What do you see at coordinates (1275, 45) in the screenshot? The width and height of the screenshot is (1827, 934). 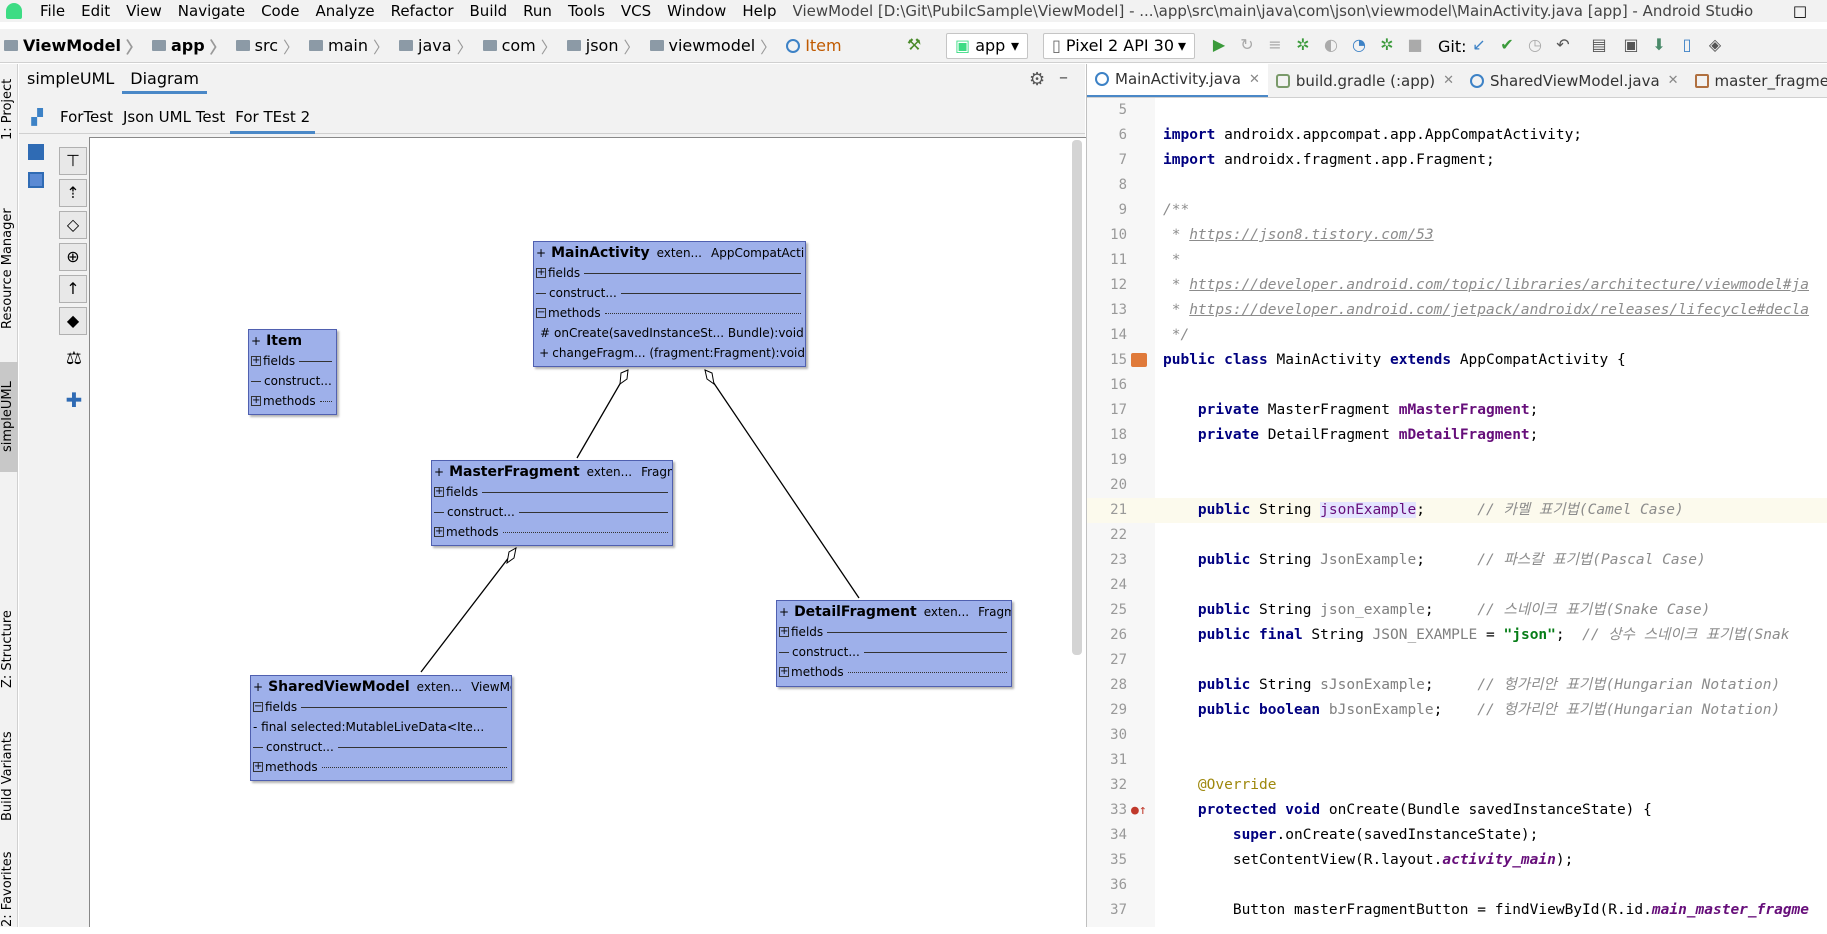 I see `apply-code-changes-icon: ≡` at bounding box center [1275, 45].